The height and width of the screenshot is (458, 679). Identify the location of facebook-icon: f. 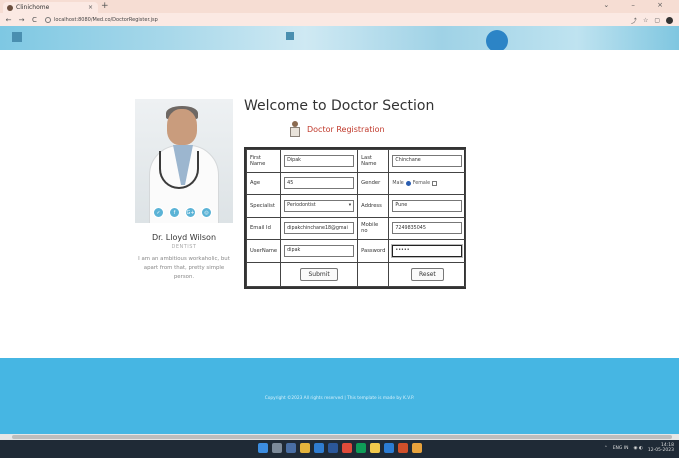
(174, 212).